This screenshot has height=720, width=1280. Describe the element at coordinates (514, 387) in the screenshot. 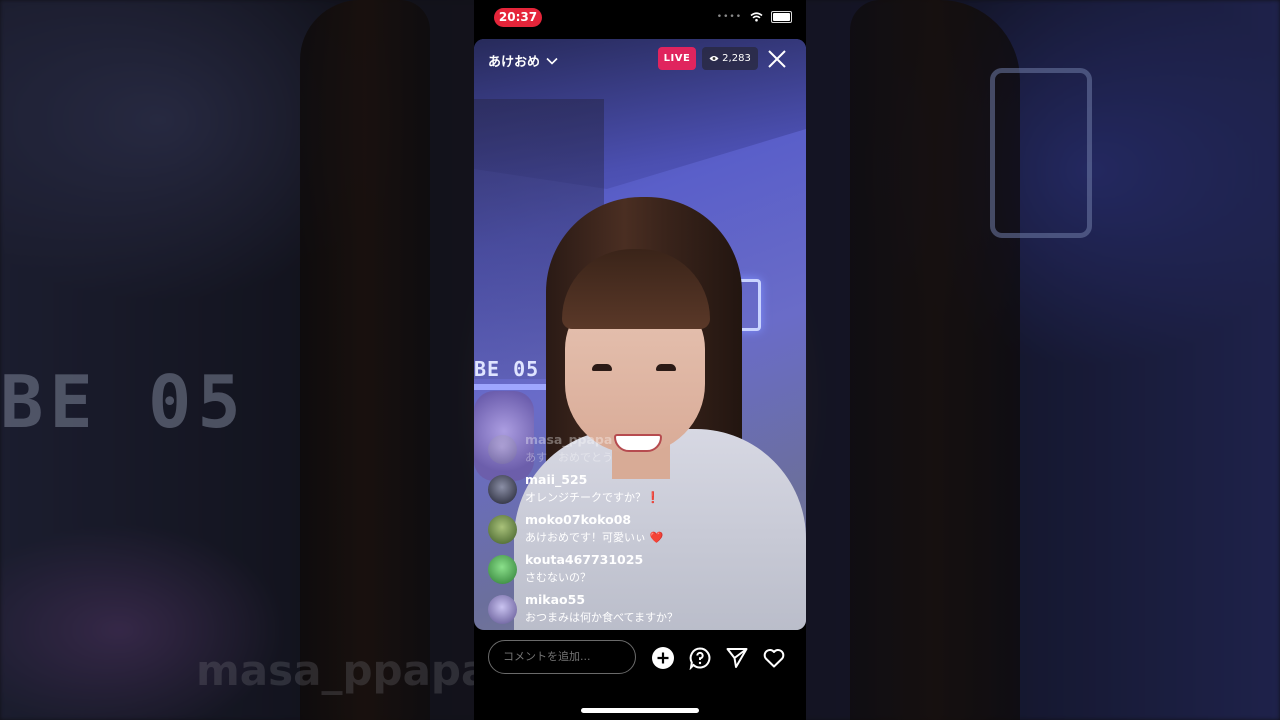

I see `desk-shelf` at that location.